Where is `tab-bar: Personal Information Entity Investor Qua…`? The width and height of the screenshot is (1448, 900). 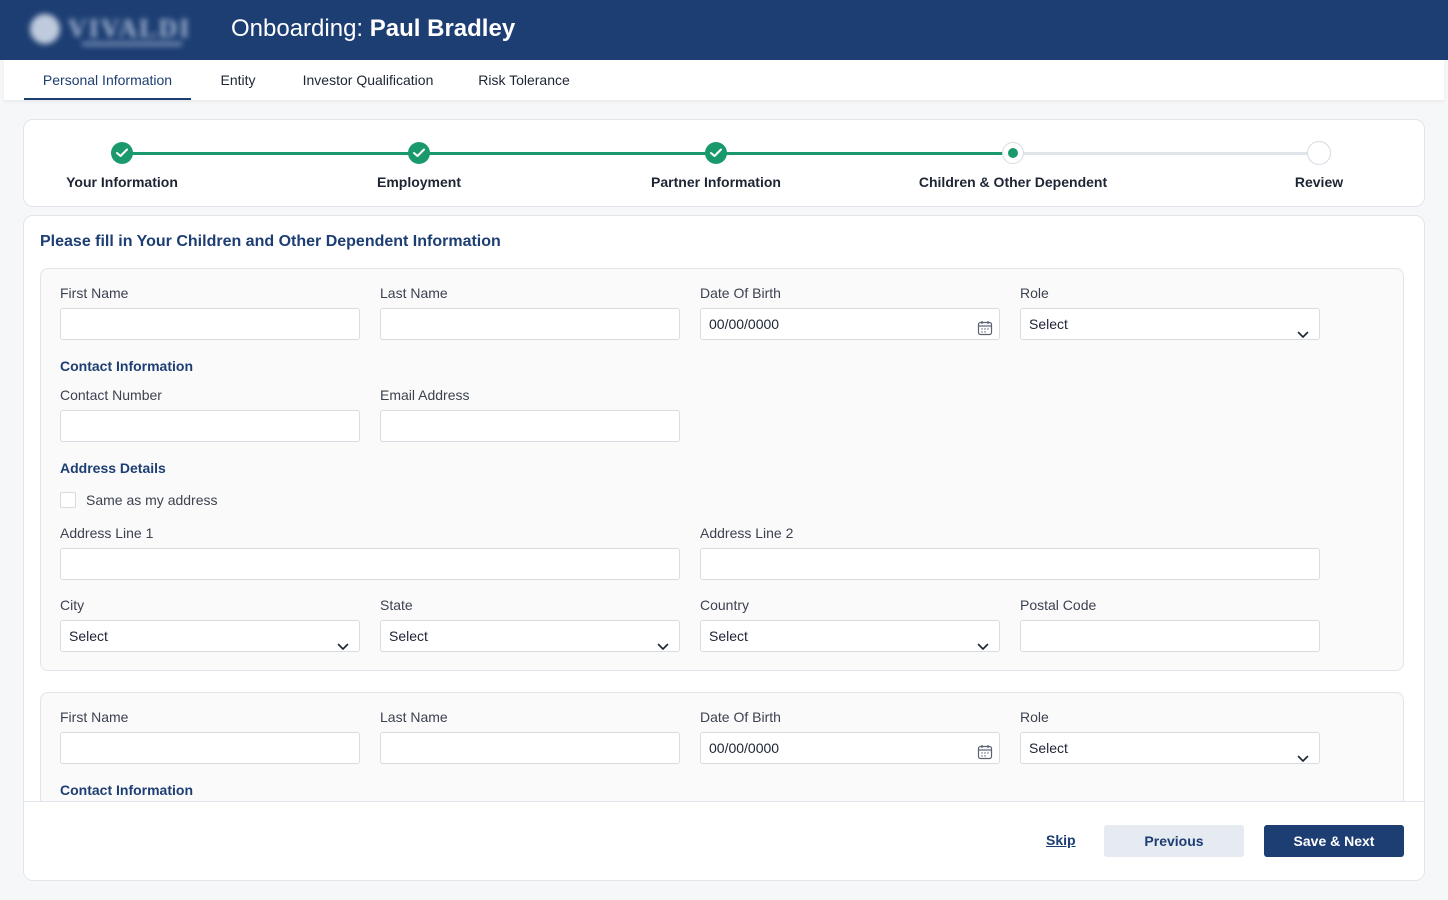 tab-bar: Personal Information Entity Investor Qua… is located at coordinates (724, 80).